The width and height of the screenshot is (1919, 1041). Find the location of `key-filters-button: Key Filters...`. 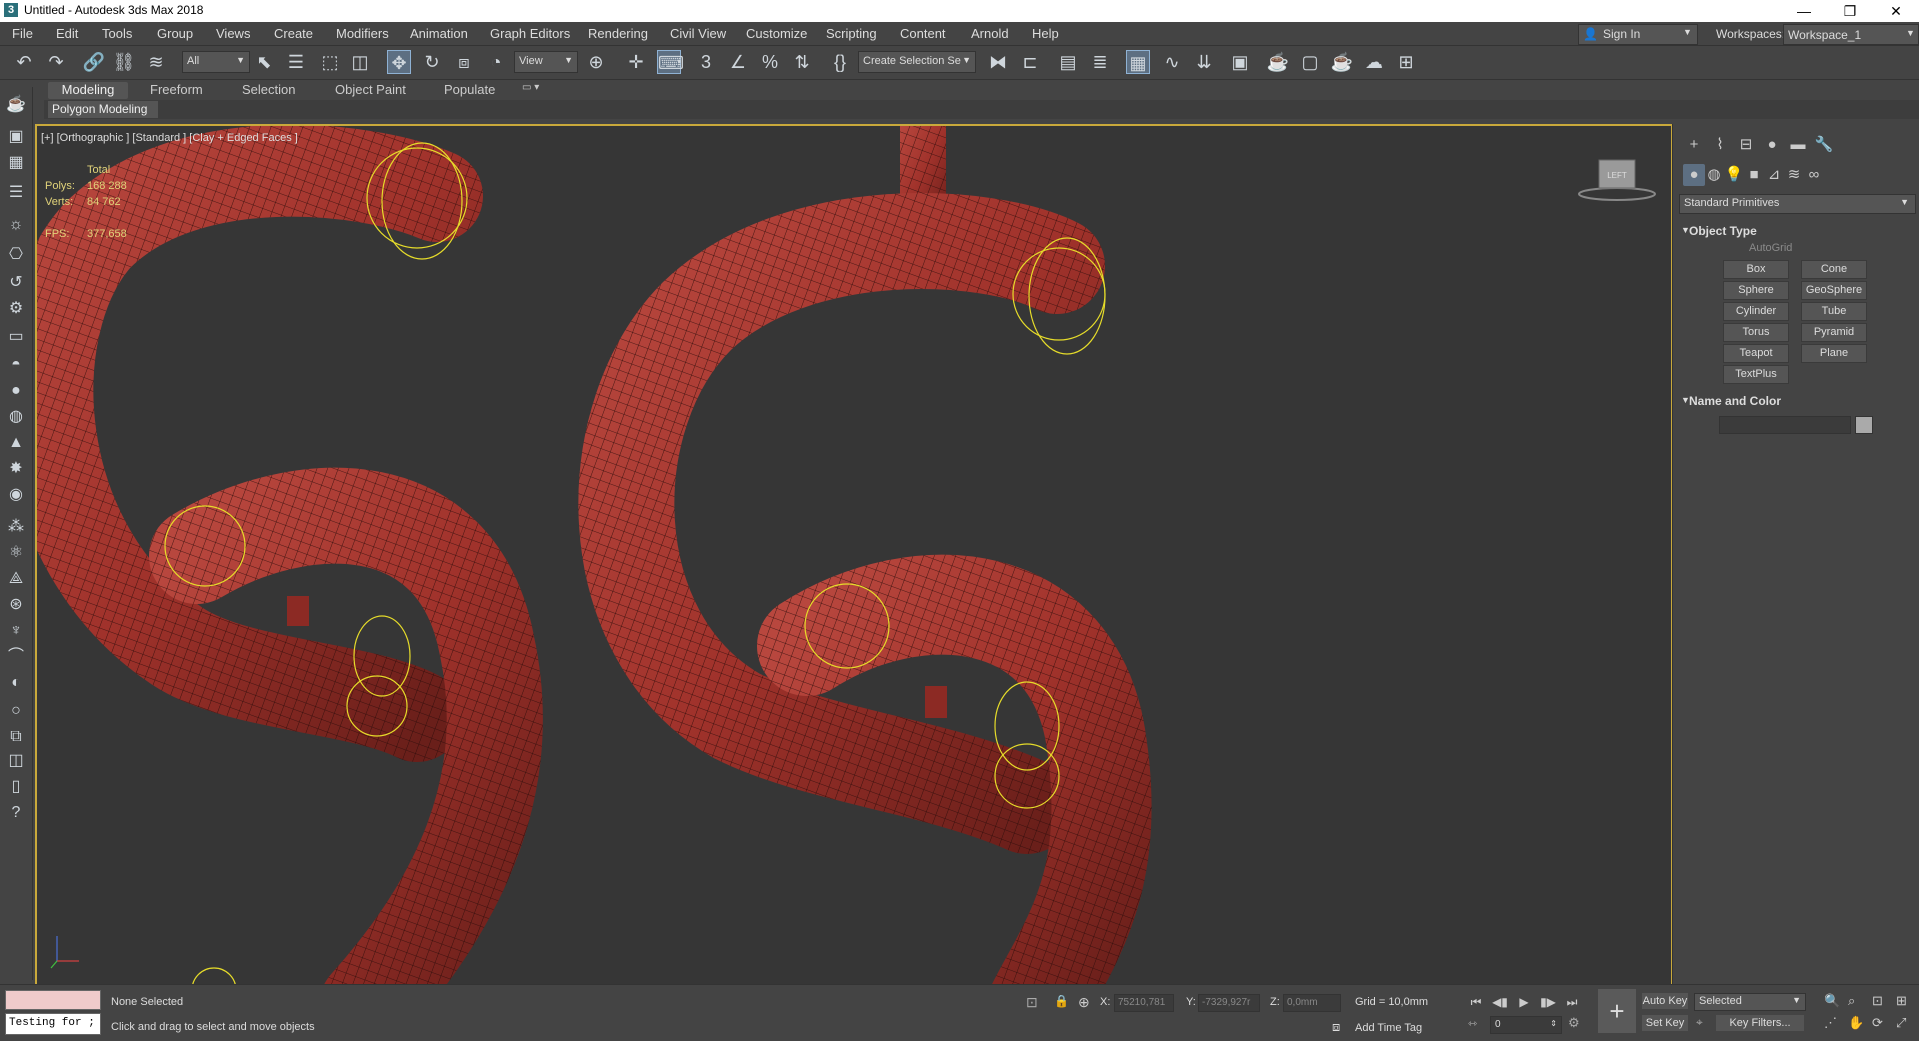

key-filters-button: Key Filters... is located at coordinates (1760, 1023).